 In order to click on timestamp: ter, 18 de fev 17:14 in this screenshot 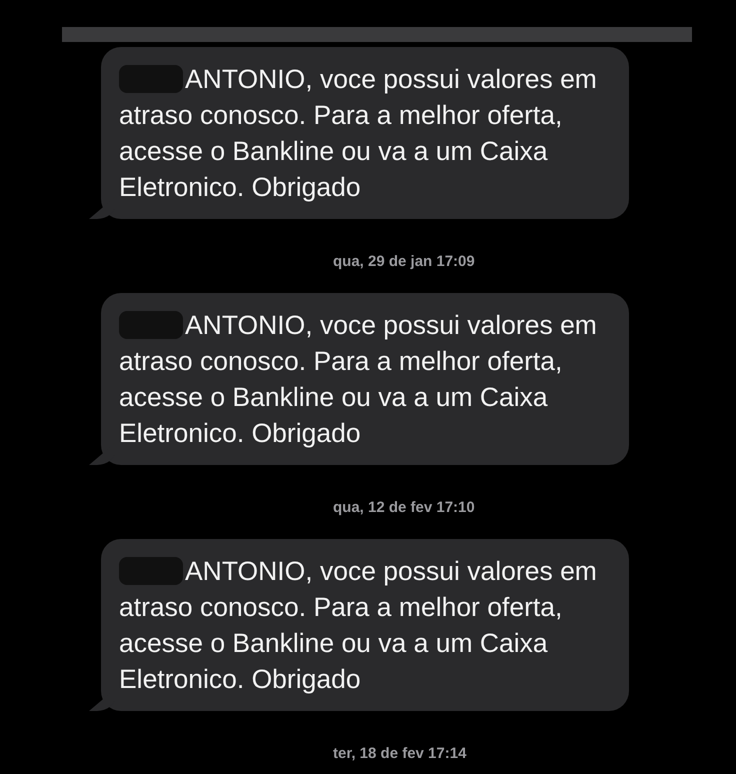, I will do `click(400, 754)`.